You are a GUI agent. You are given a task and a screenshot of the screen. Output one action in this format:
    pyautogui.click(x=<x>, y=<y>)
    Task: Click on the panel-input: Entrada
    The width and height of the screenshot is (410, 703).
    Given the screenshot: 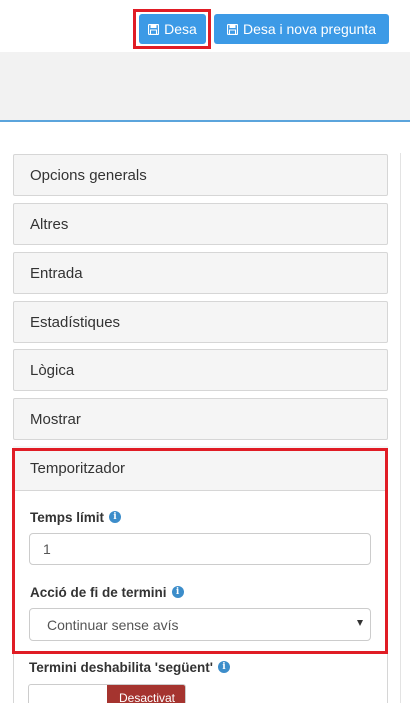 What is the action you would take?
    pyautogui.click(x=200, y=273)
    